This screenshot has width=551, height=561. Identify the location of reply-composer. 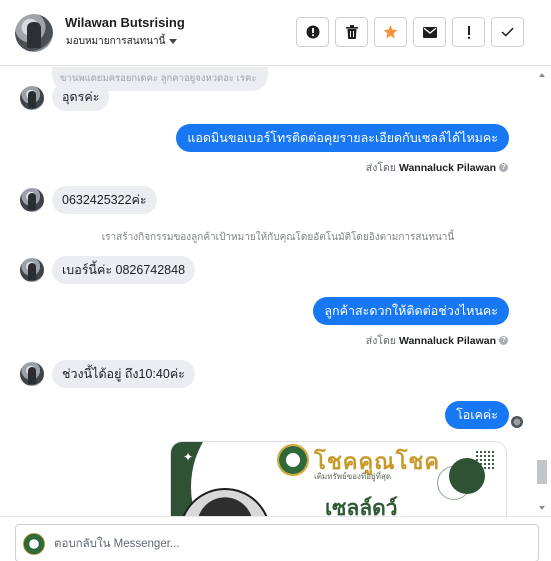
(277, 542).